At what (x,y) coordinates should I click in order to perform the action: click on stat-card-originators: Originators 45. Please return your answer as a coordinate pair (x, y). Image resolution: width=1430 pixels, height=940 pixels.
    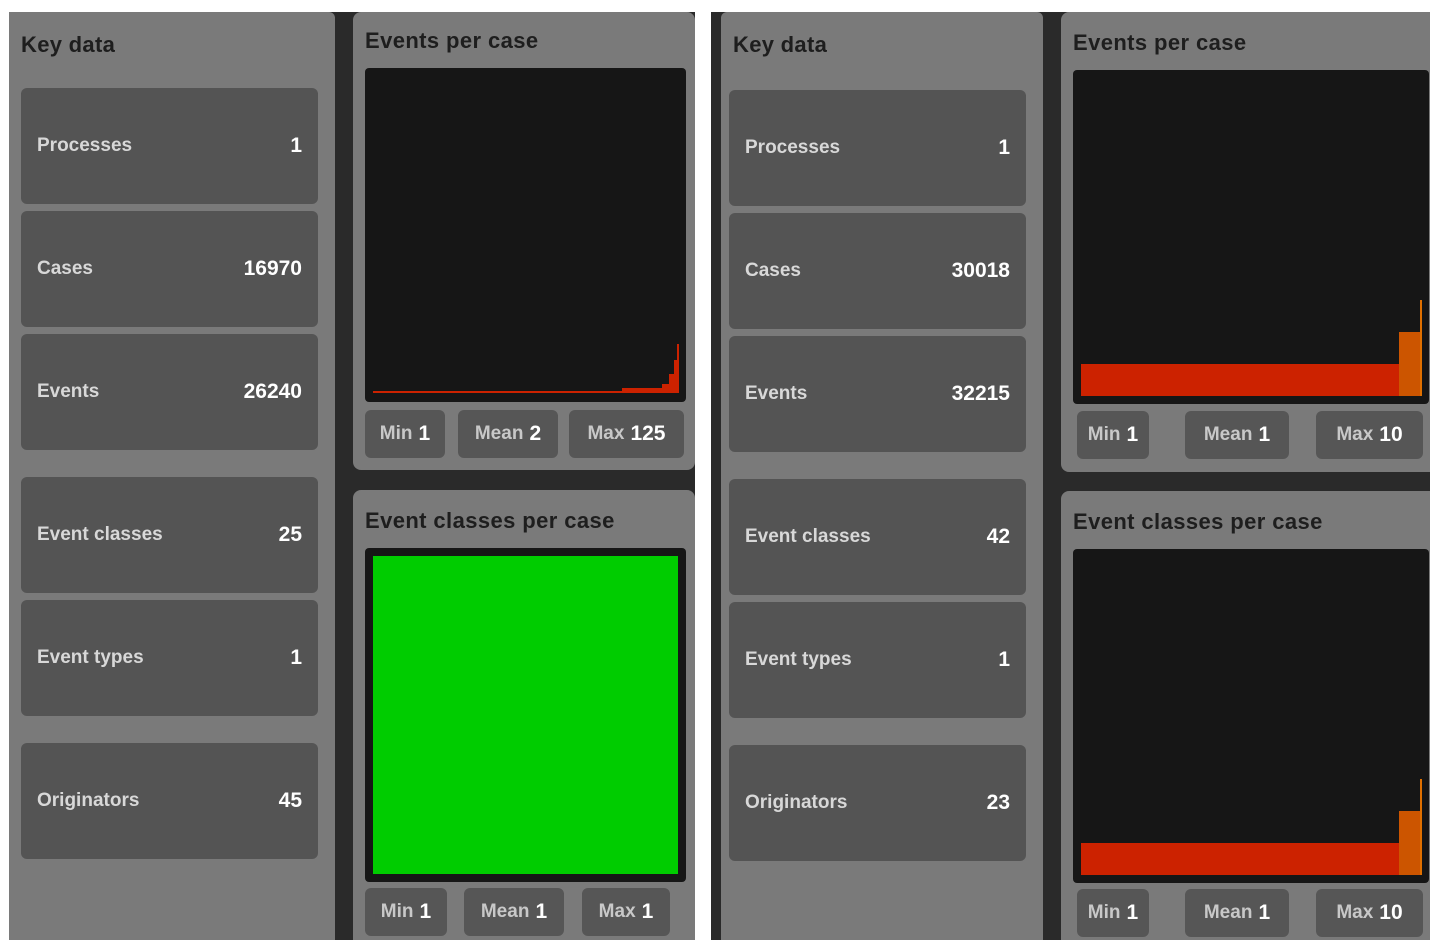
    Looking at the image, I should click on (169, 801).